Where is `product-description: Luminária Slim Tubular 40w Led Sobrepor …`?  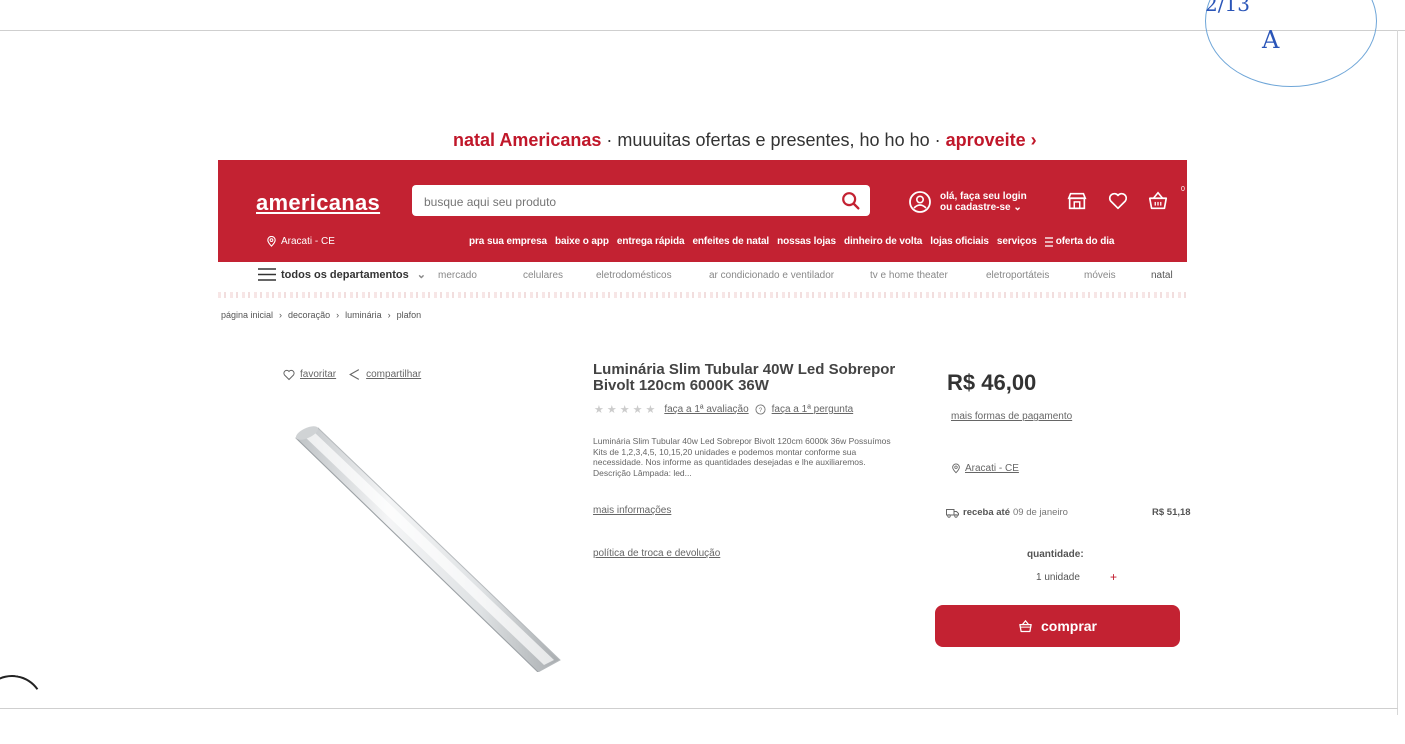 product-description: Luminária Slim Tubular 40w Led Sobrepor … is located at coordinates (742, 457).